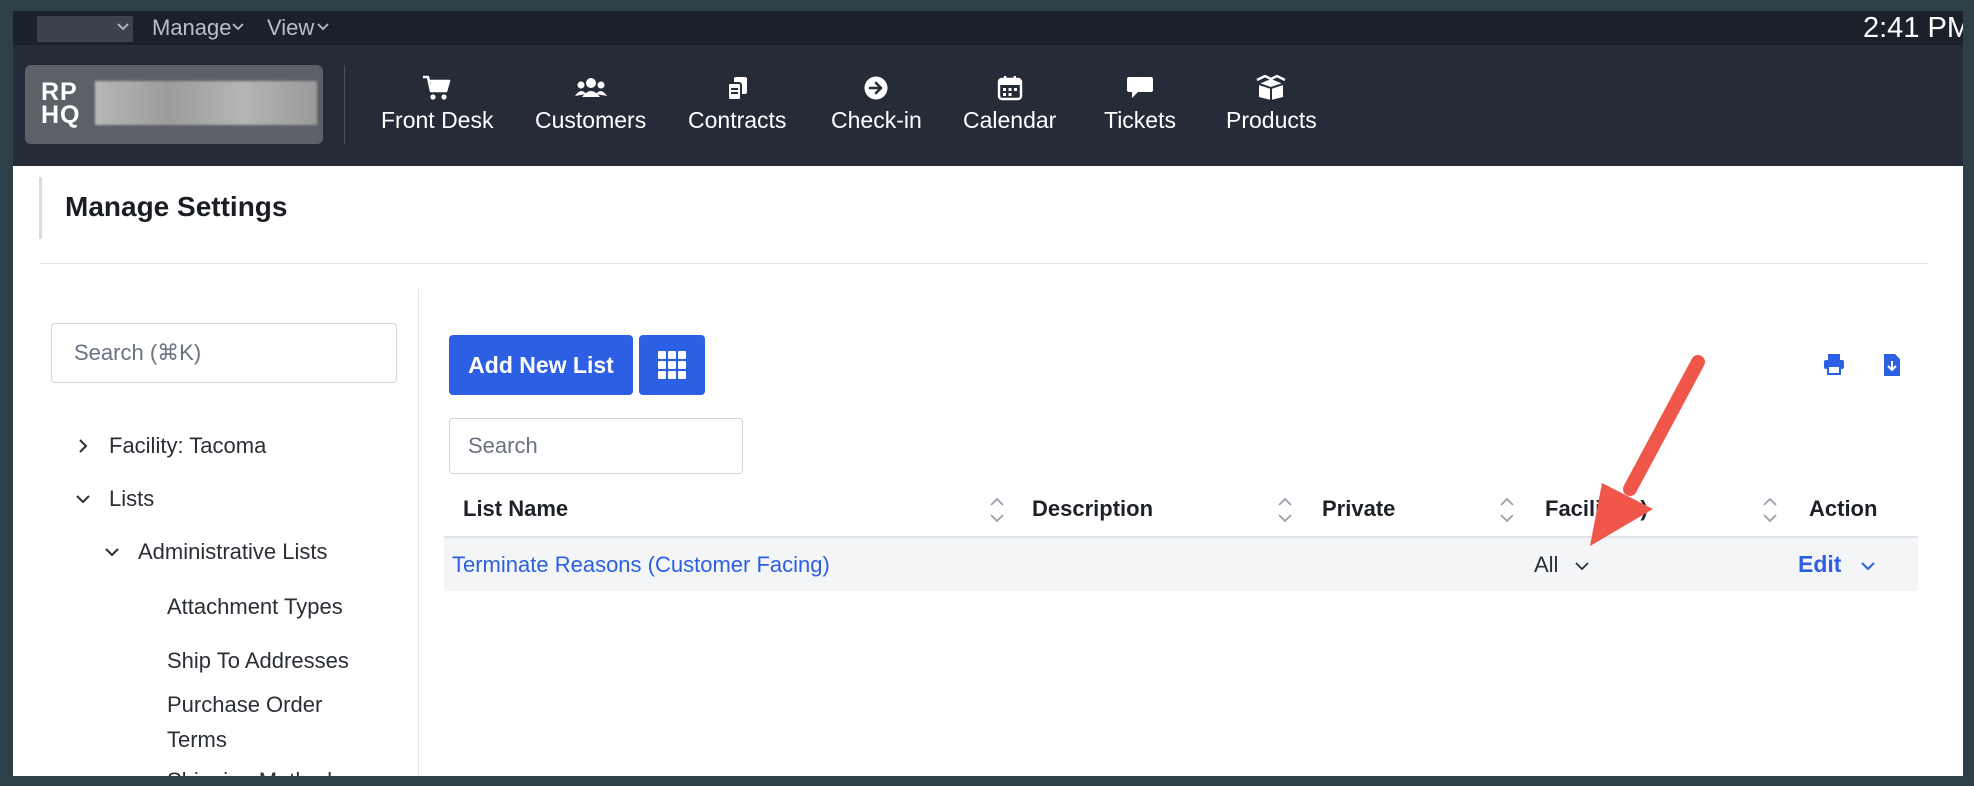 The image size is (1974, 786). Describe the element at coordinates (1546, 565) in the screenshot. I see `facilities-cell: All` at that location.